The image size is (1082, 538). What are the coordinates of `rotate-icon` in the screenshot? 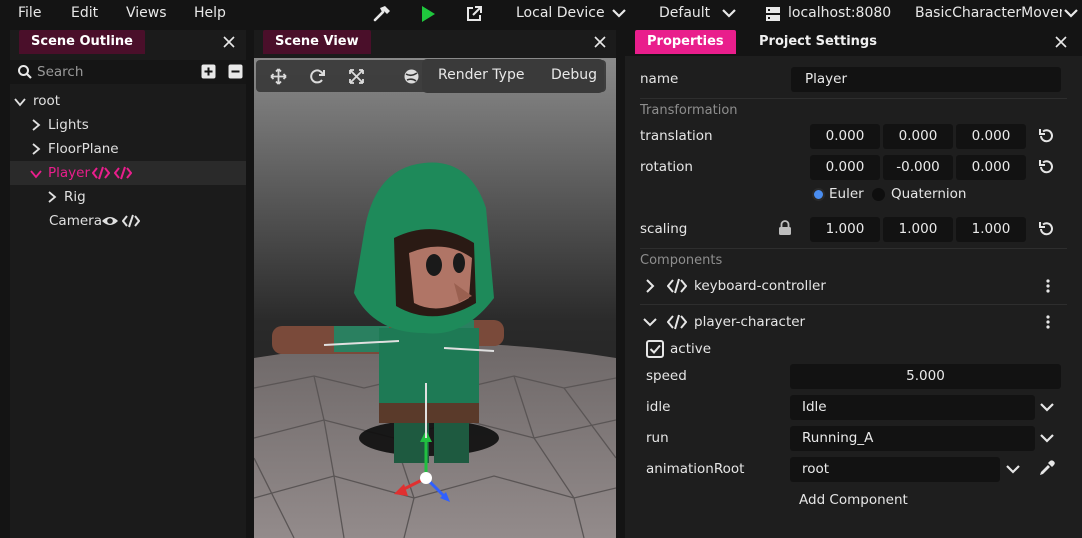 It's located at (317, 76).